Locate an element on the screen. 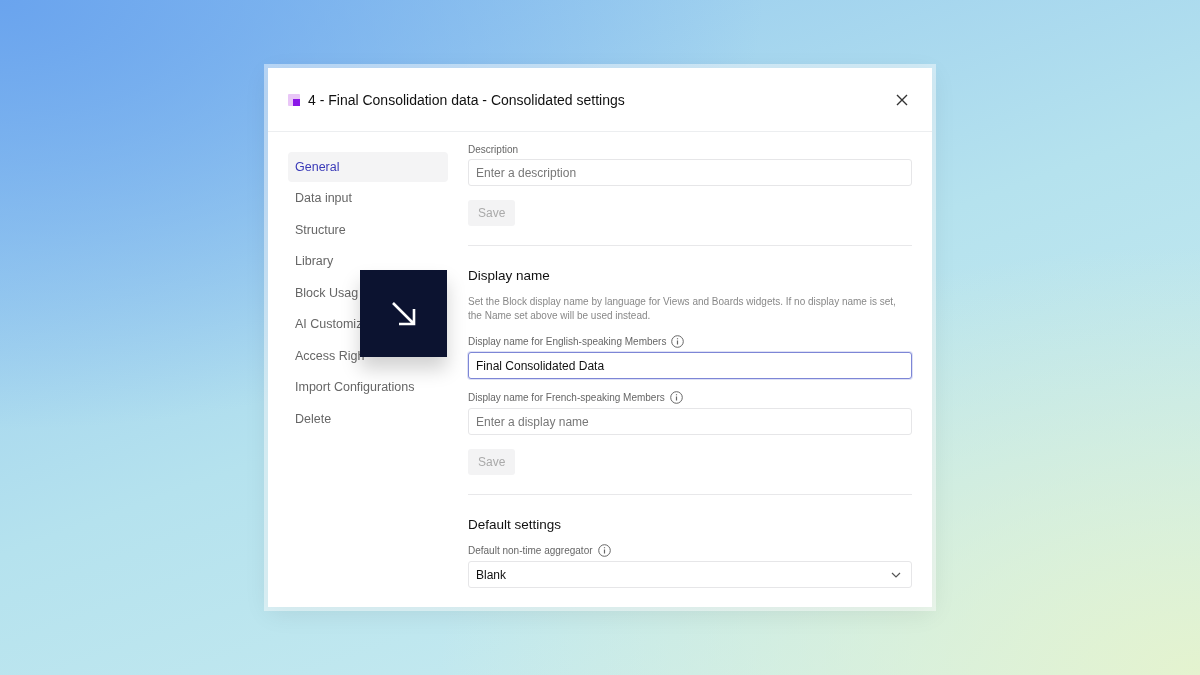 The width and height of the screenshot is (1200, 675). sidebar-item: Block Usag is located at coordinates (368, 293).